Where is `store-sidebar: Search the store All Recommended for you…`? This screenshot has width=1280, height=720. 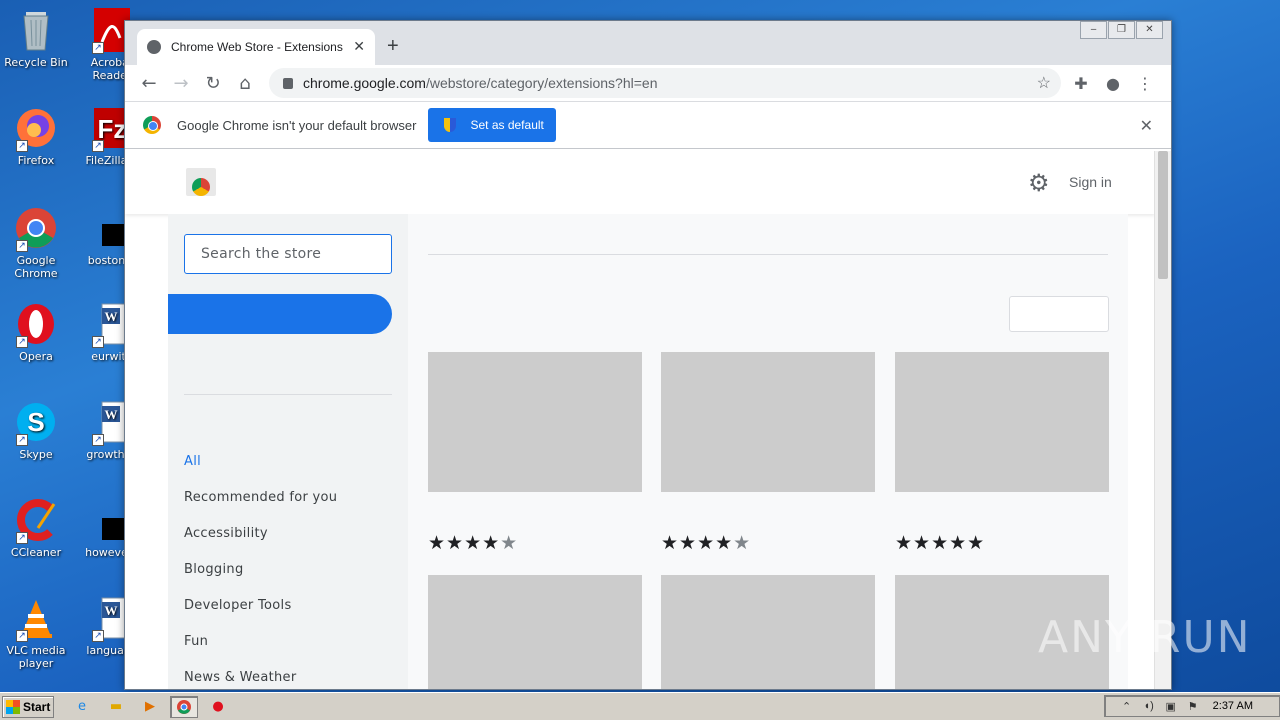 store-sidebar: Search the store All Recommended for you… is located at coordinates (288, 451).